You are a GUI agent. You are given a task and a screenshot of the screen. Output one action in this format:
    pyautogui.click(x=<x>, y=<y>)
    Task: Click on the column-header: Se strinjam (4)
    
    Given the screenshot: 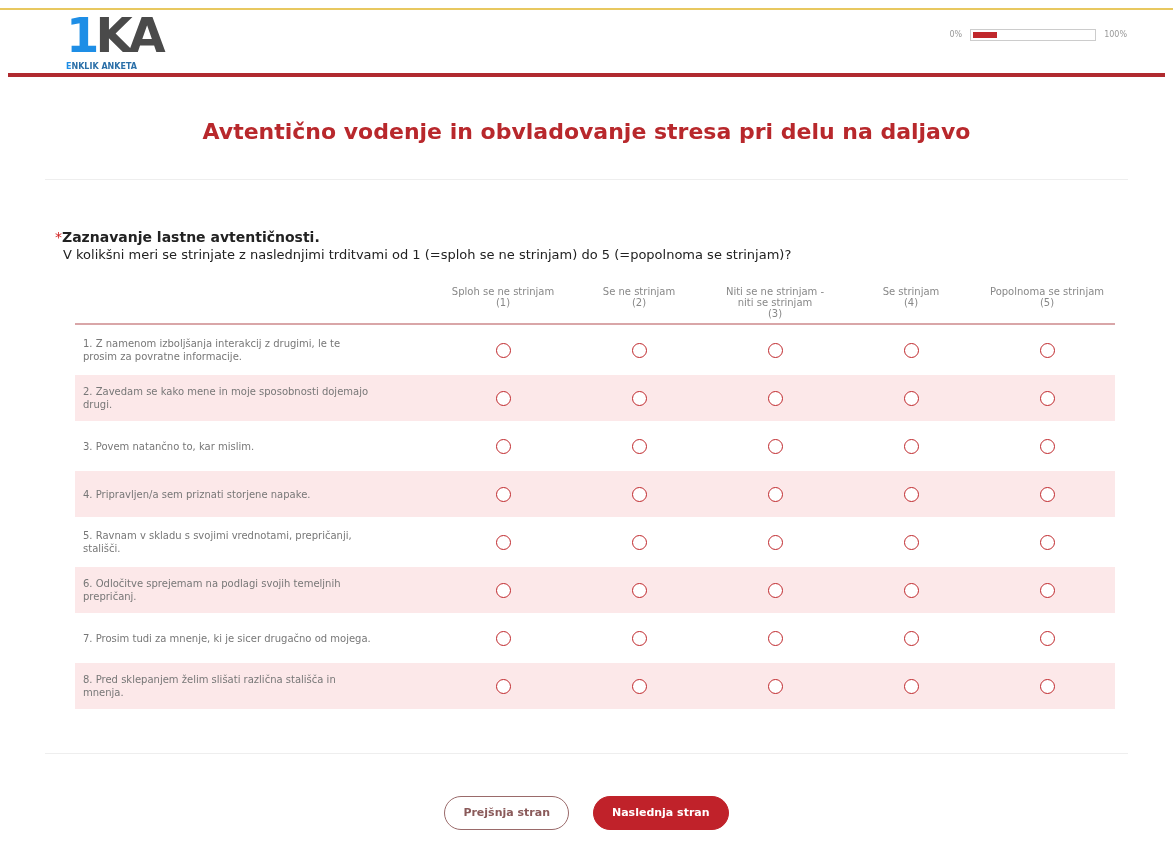 What is the action you would take?
    pyautogui.click(x=911, y=297)
    